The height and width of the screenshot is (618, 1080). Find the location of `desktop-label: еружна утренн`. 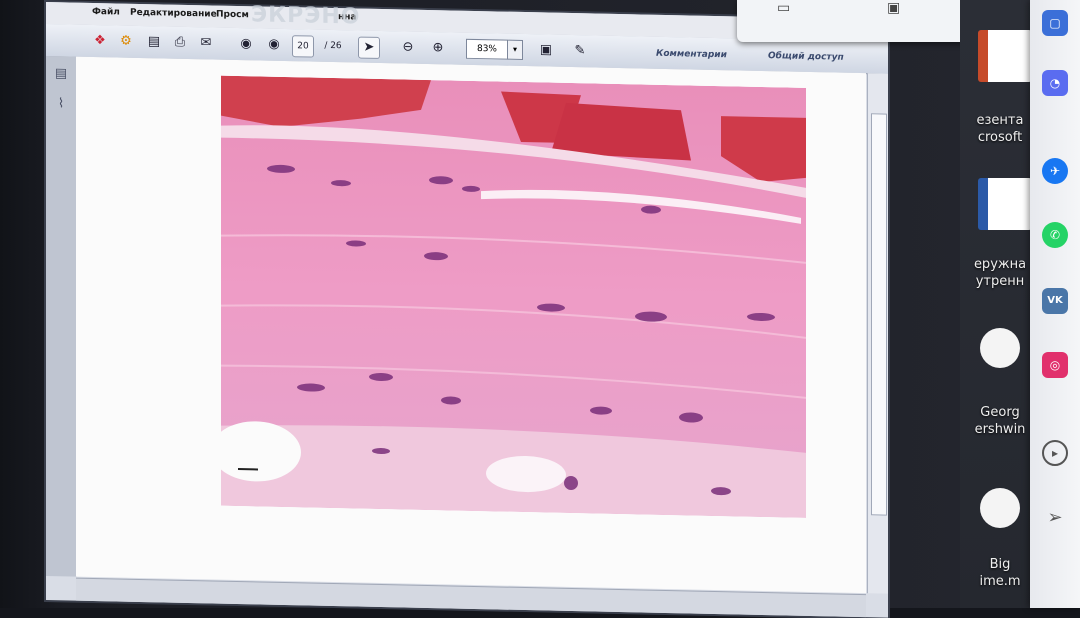

desktop-label: еружна утренн is located at coordinates (1000, 273).